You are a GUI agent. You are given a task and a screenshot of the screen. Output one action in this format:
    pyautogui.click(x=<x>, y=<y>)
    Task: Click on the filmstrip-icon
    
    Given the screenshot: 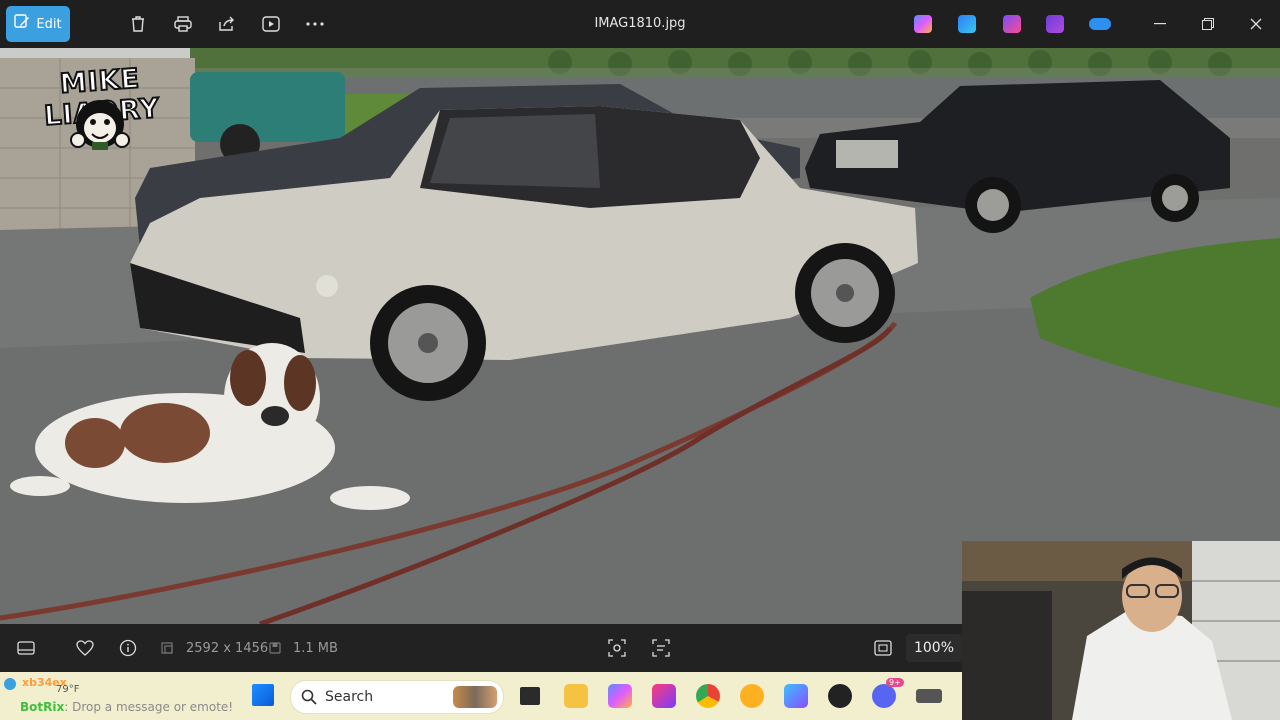 What is the action you would take?
    pyautogui.click(x=26, y=648)
    